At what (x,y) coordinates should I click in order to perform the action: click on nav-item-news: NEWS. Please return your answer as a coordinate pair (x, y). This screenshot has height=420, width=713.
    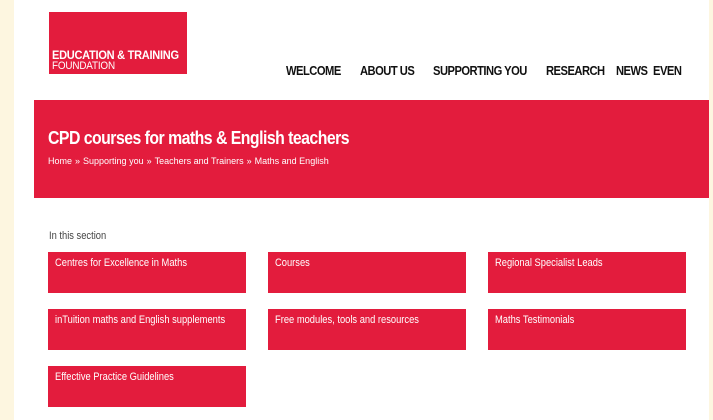
    Looking at the image, I should click on (632, 70).